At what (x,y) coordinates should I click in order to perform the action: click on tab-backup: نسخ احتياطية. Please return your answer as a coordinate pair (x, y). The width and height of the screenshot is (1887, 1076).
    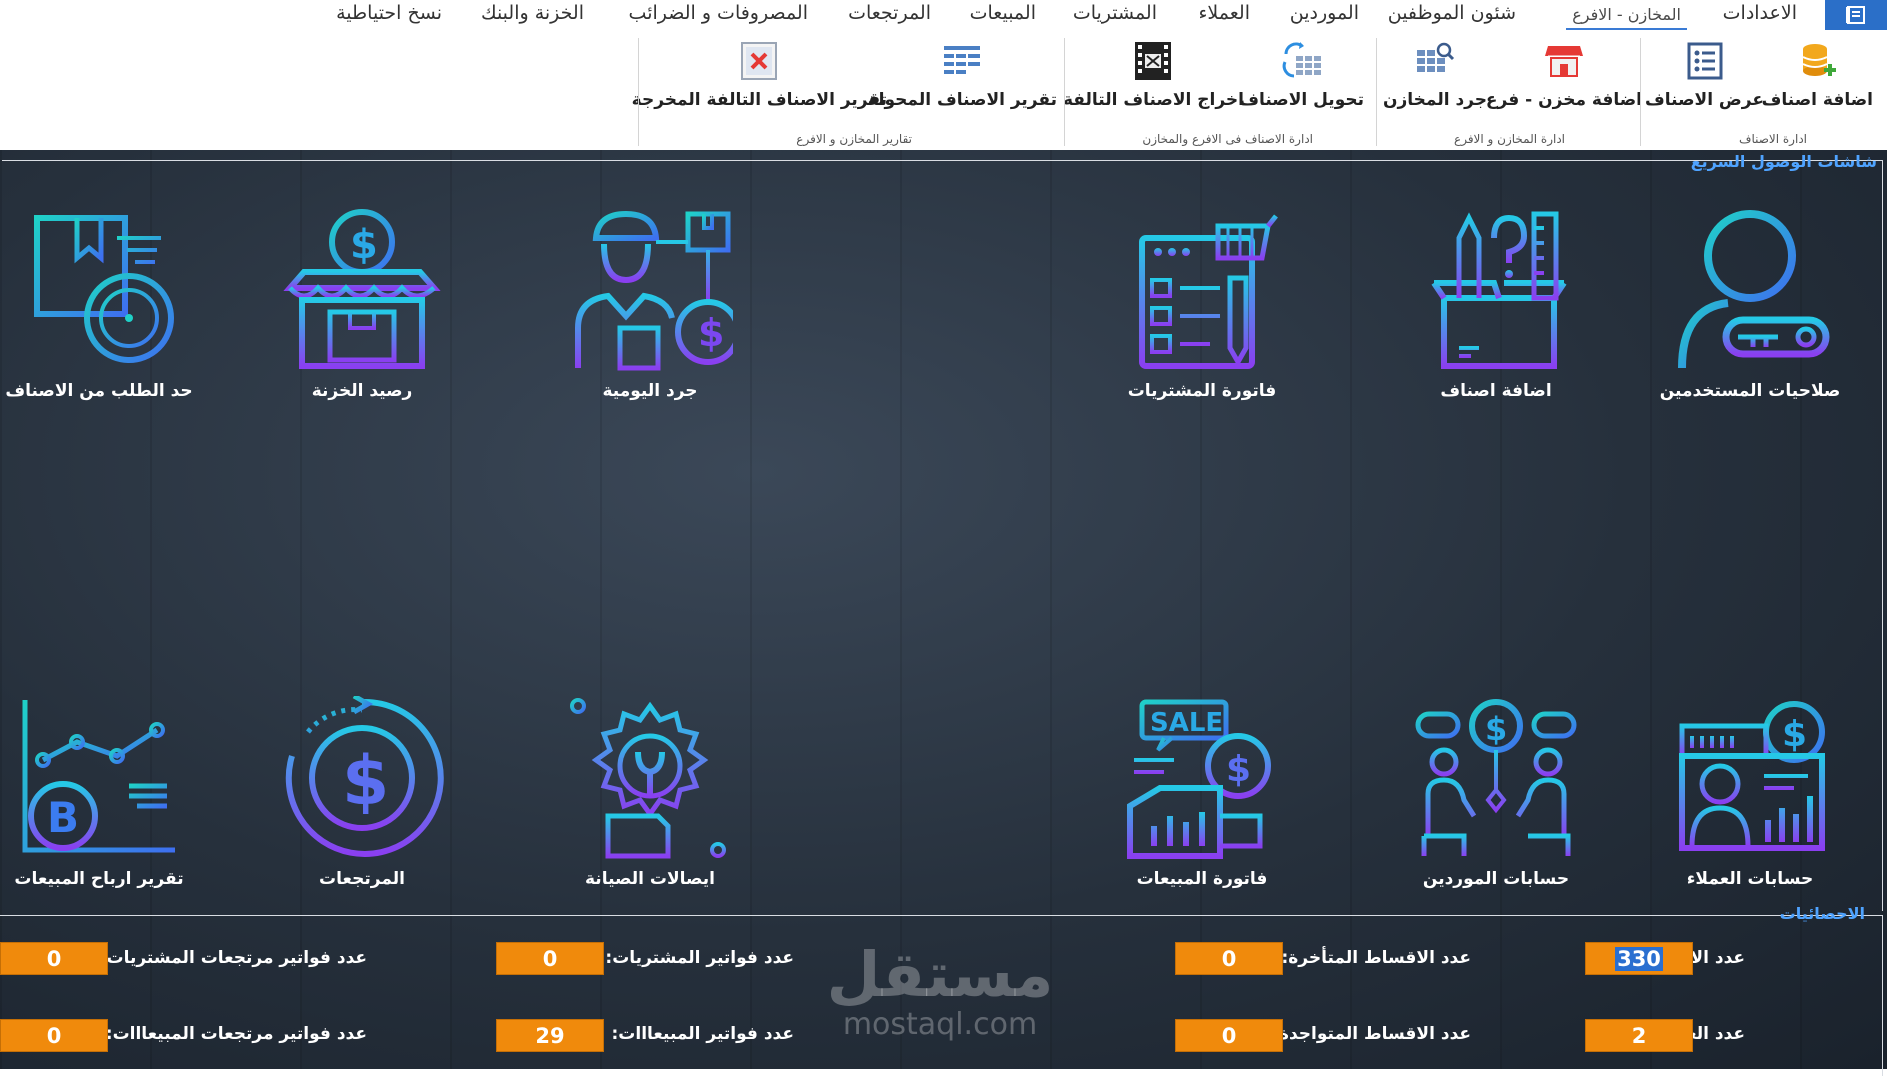
    Looking at the image, I should click on (389, 13).